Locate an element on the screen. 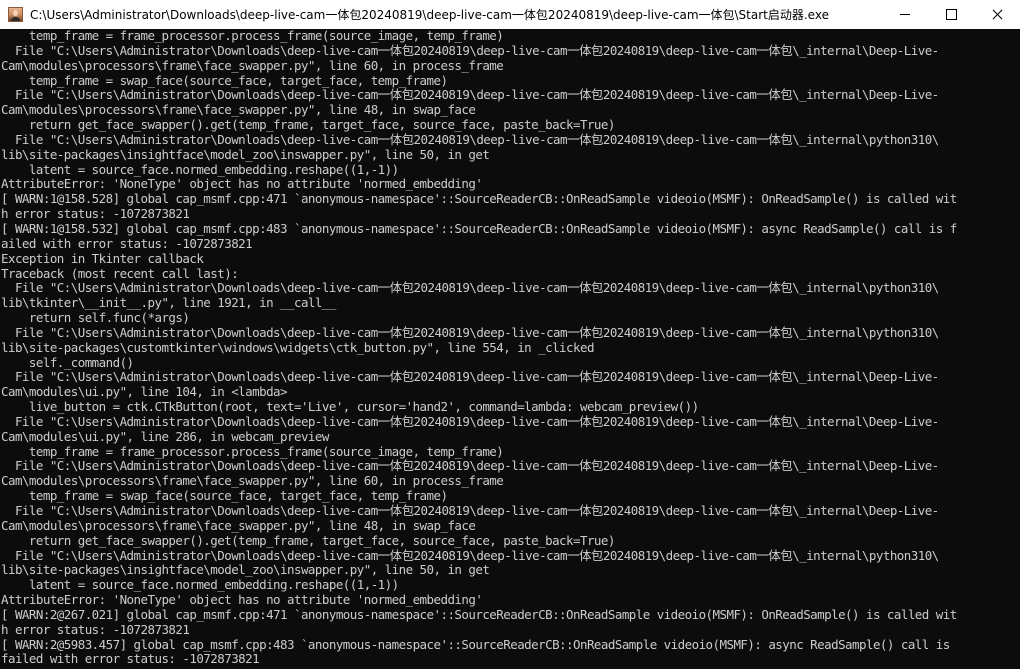 This screenshot has width=1020, height=669. console-line: Exception in Tkinter callback is located at coordinates (102, 258).